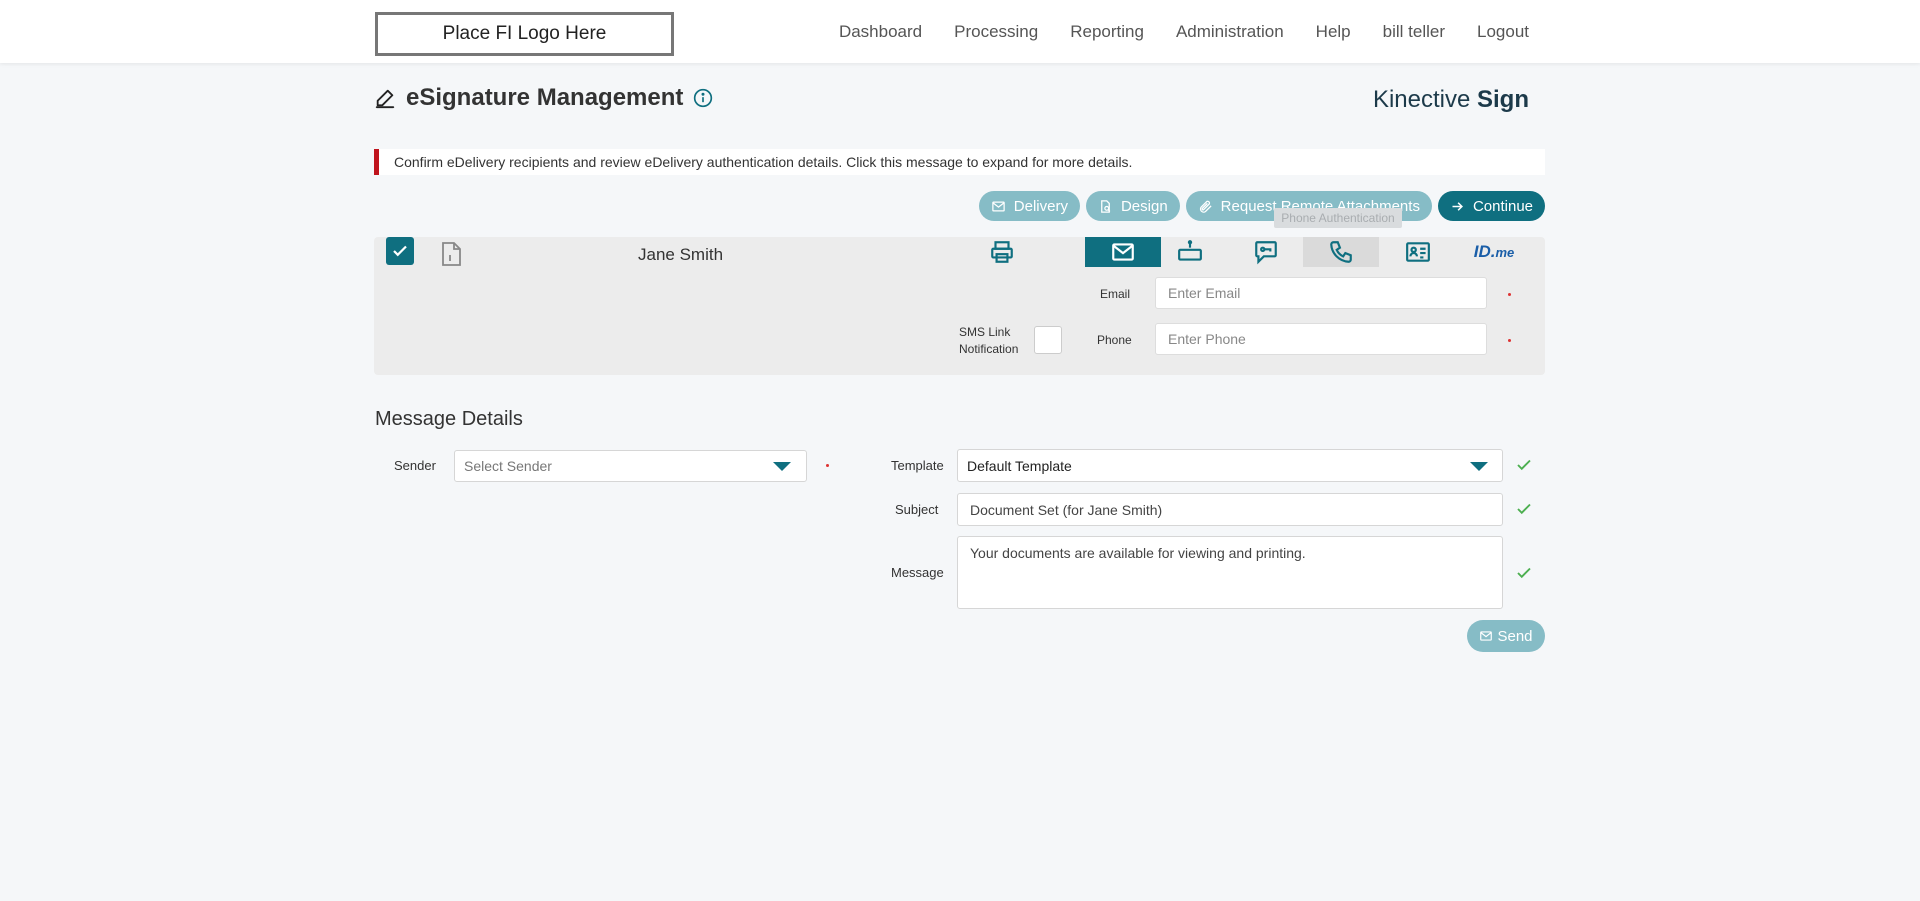  I want to click on printer-icon, so click(1002, 252).